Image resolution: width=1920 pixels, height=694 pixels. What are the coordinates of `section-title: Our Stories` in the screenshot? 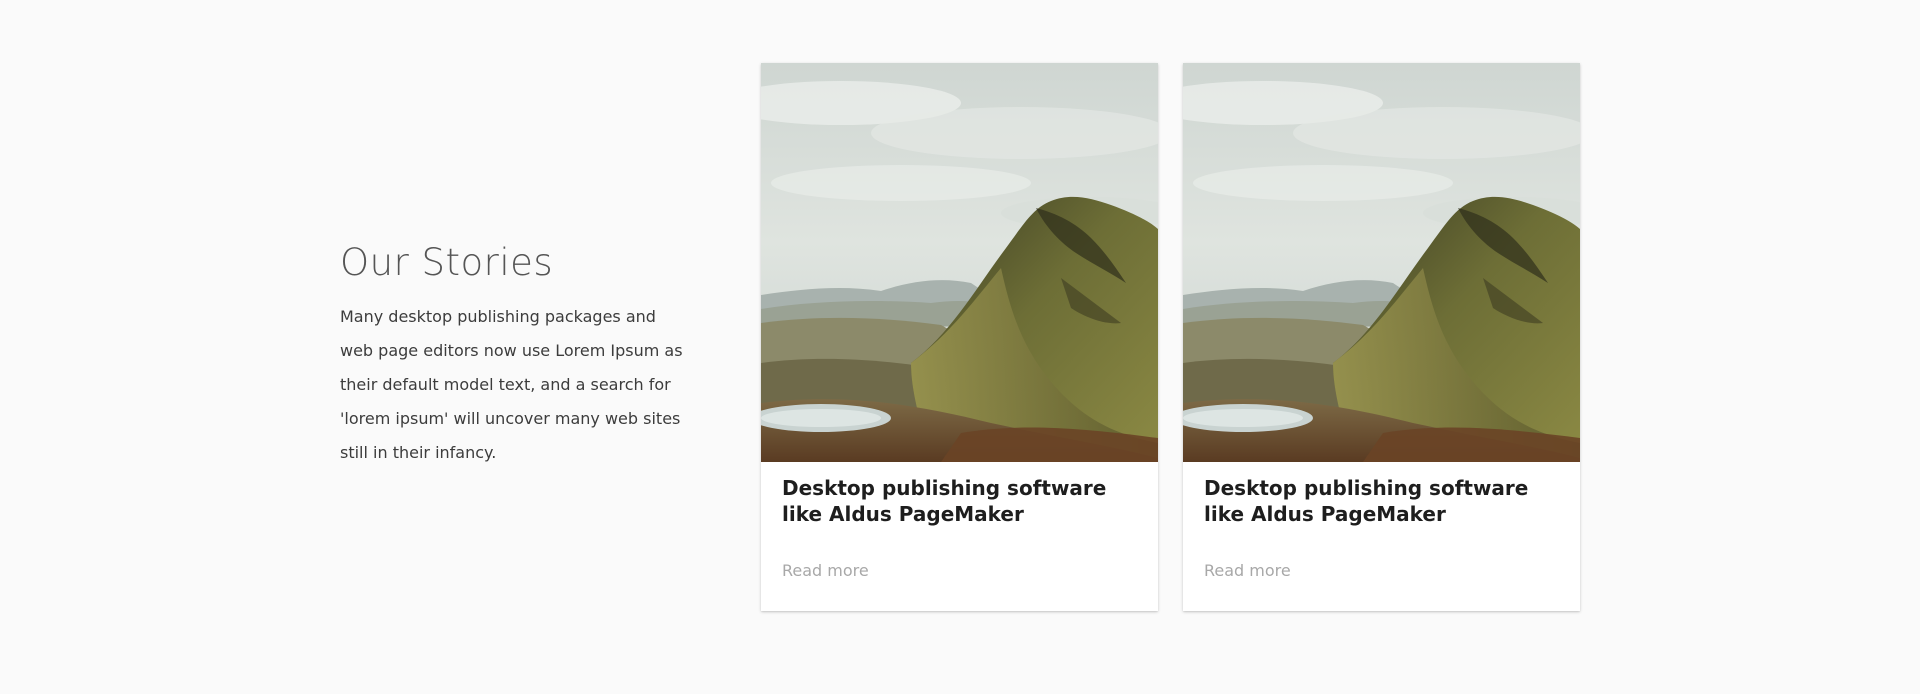 It's located at (447, 262).